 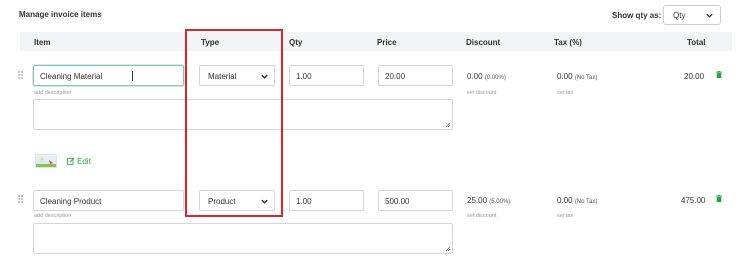 I want to click on price-input: 20.00, so click(x=415, y=75).